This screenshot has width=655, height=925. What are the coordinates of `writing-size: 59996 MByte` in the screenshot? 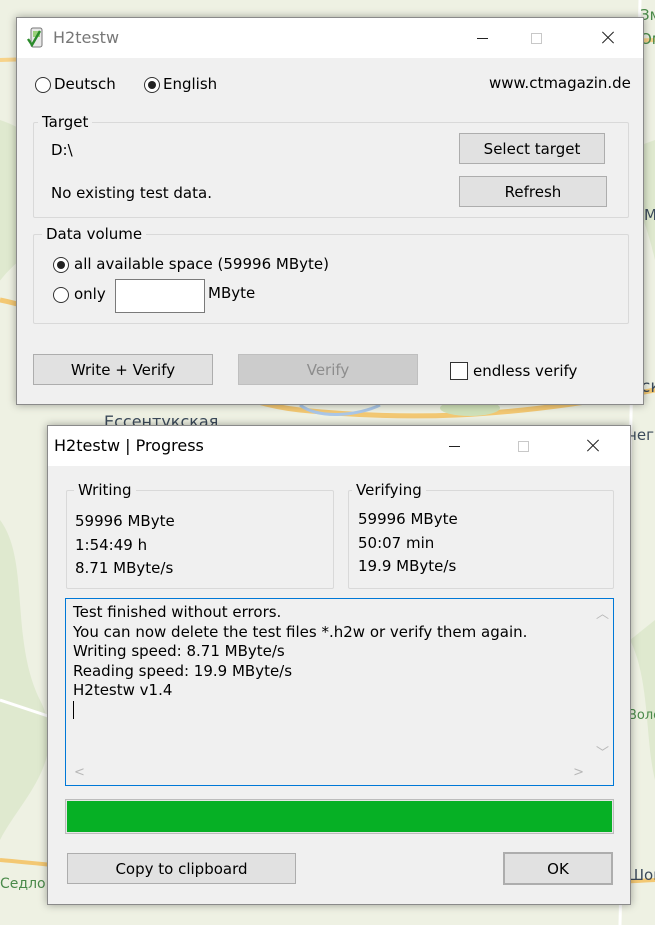 It's located at (125, 521).